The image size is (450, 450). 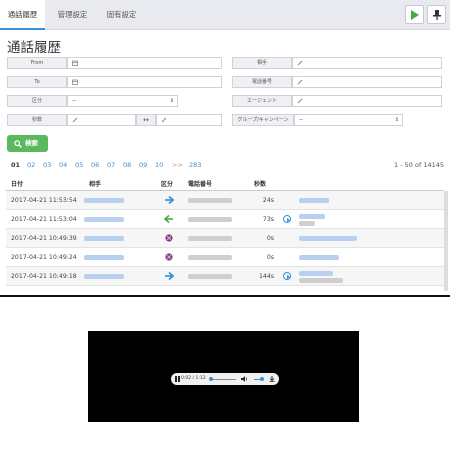 I want to click on to-date-input, so click(x=144, y=82).